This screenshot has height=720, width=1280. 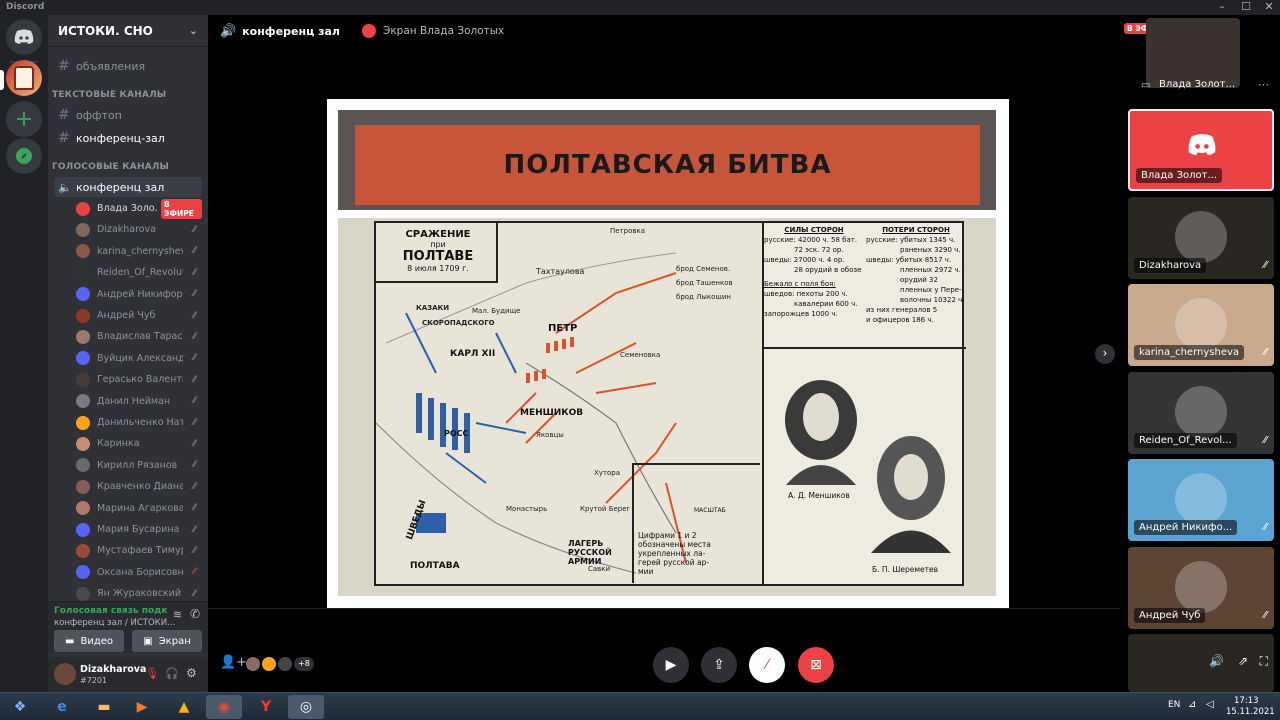 I want to click on mute-button: ⁄, so click(x=767, y=665).